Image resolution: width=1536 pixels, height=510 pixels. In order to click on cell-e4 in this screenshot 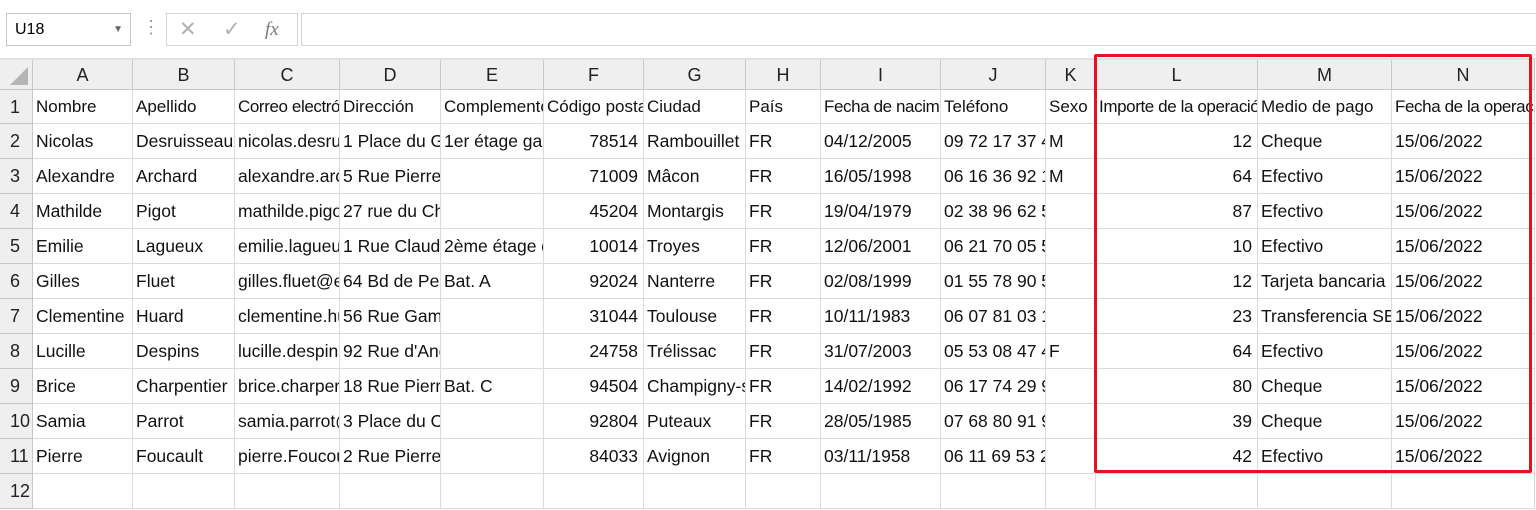, I will do `click(492, 211)`.